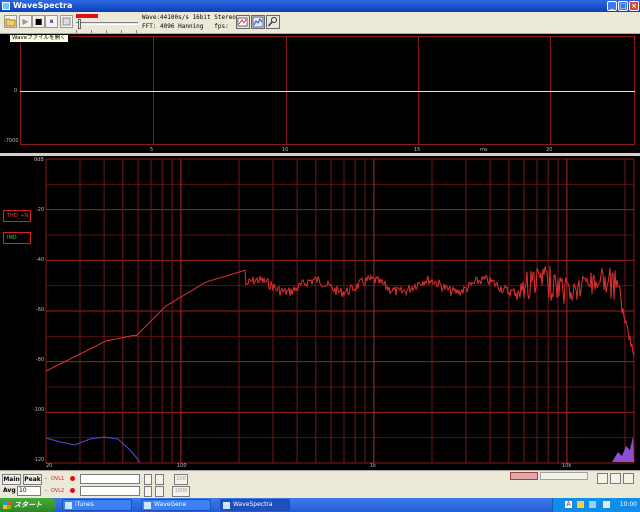 This screenshot has width=640, height=512. What do you see at coordinates (11, 479) in the screenshot?
I see `main-button: Main` at bounding box center [11, 479].